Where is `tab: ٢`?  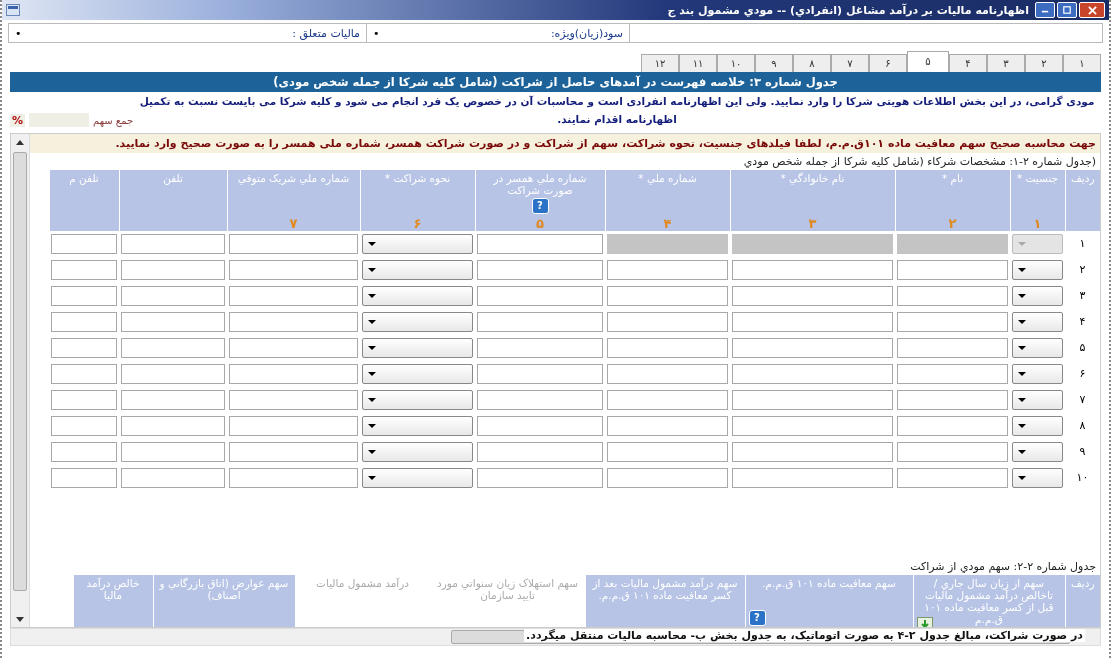 tab: ٢ is located at coordinates (1044, 63).